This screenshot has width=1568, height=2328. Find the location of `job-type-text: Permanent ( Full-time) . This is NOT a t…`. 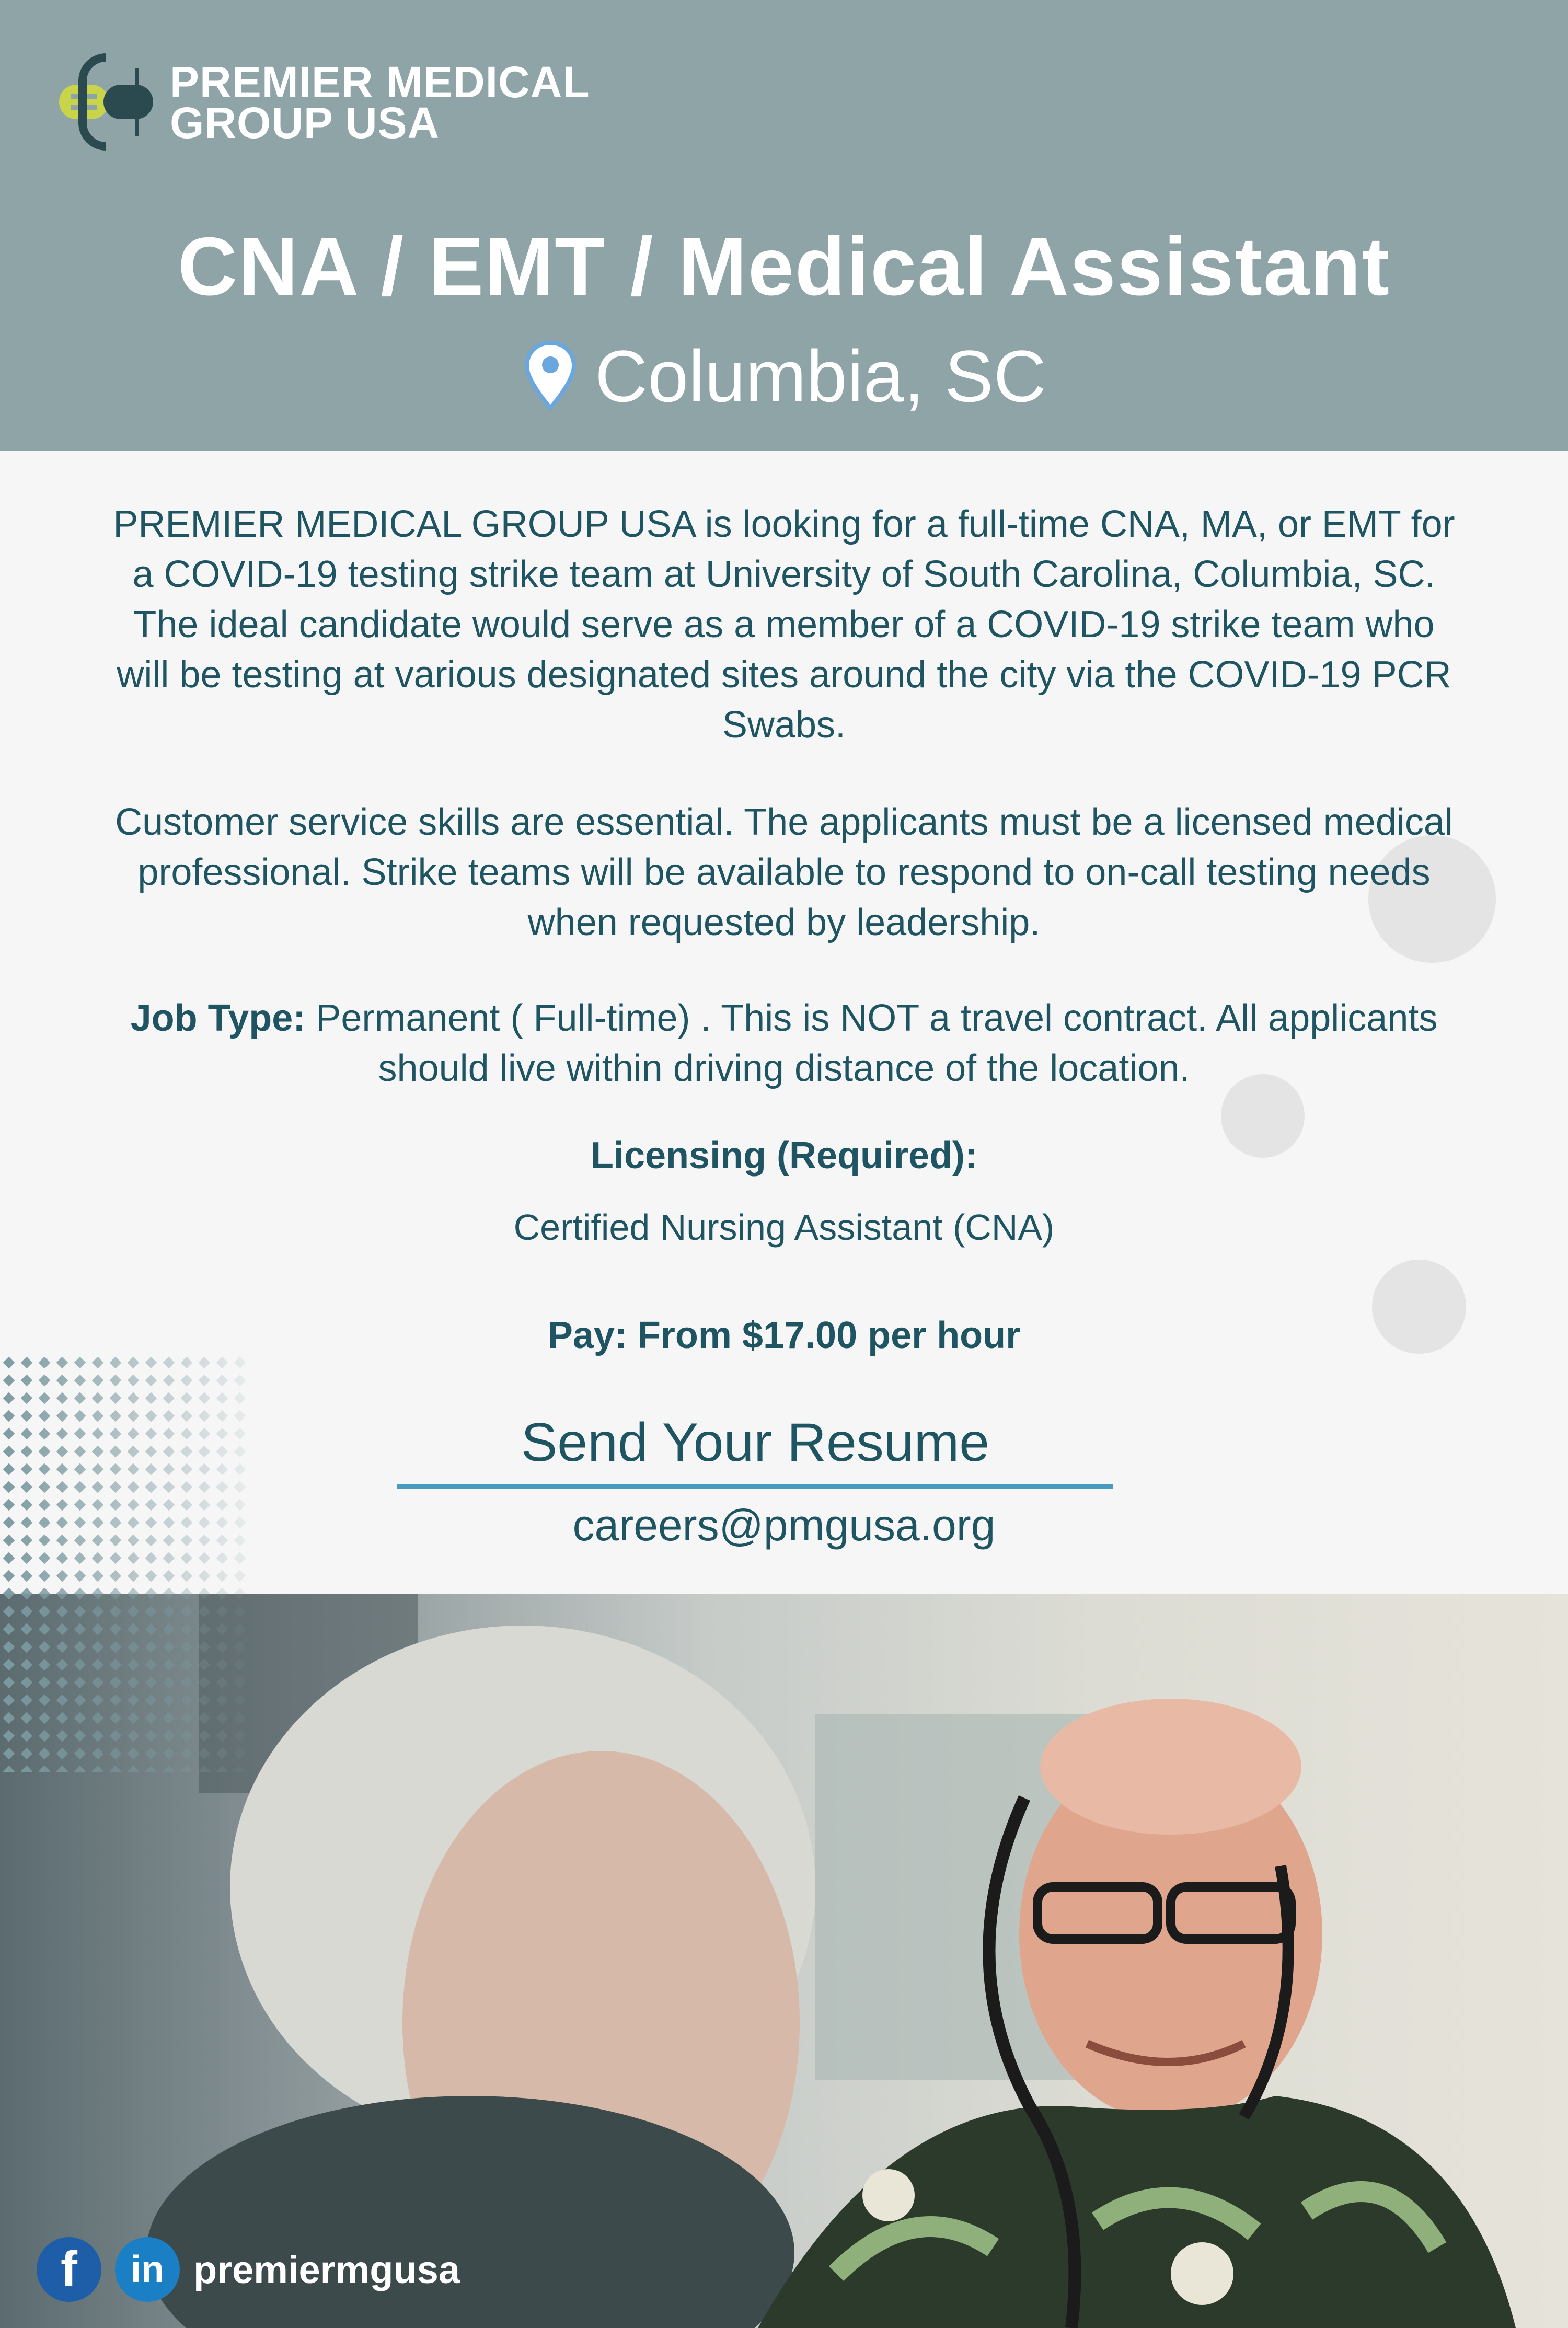

job-type-text: Permanent ( Full-time) . This is NOT a t… is located at coordinates (877, 1043).